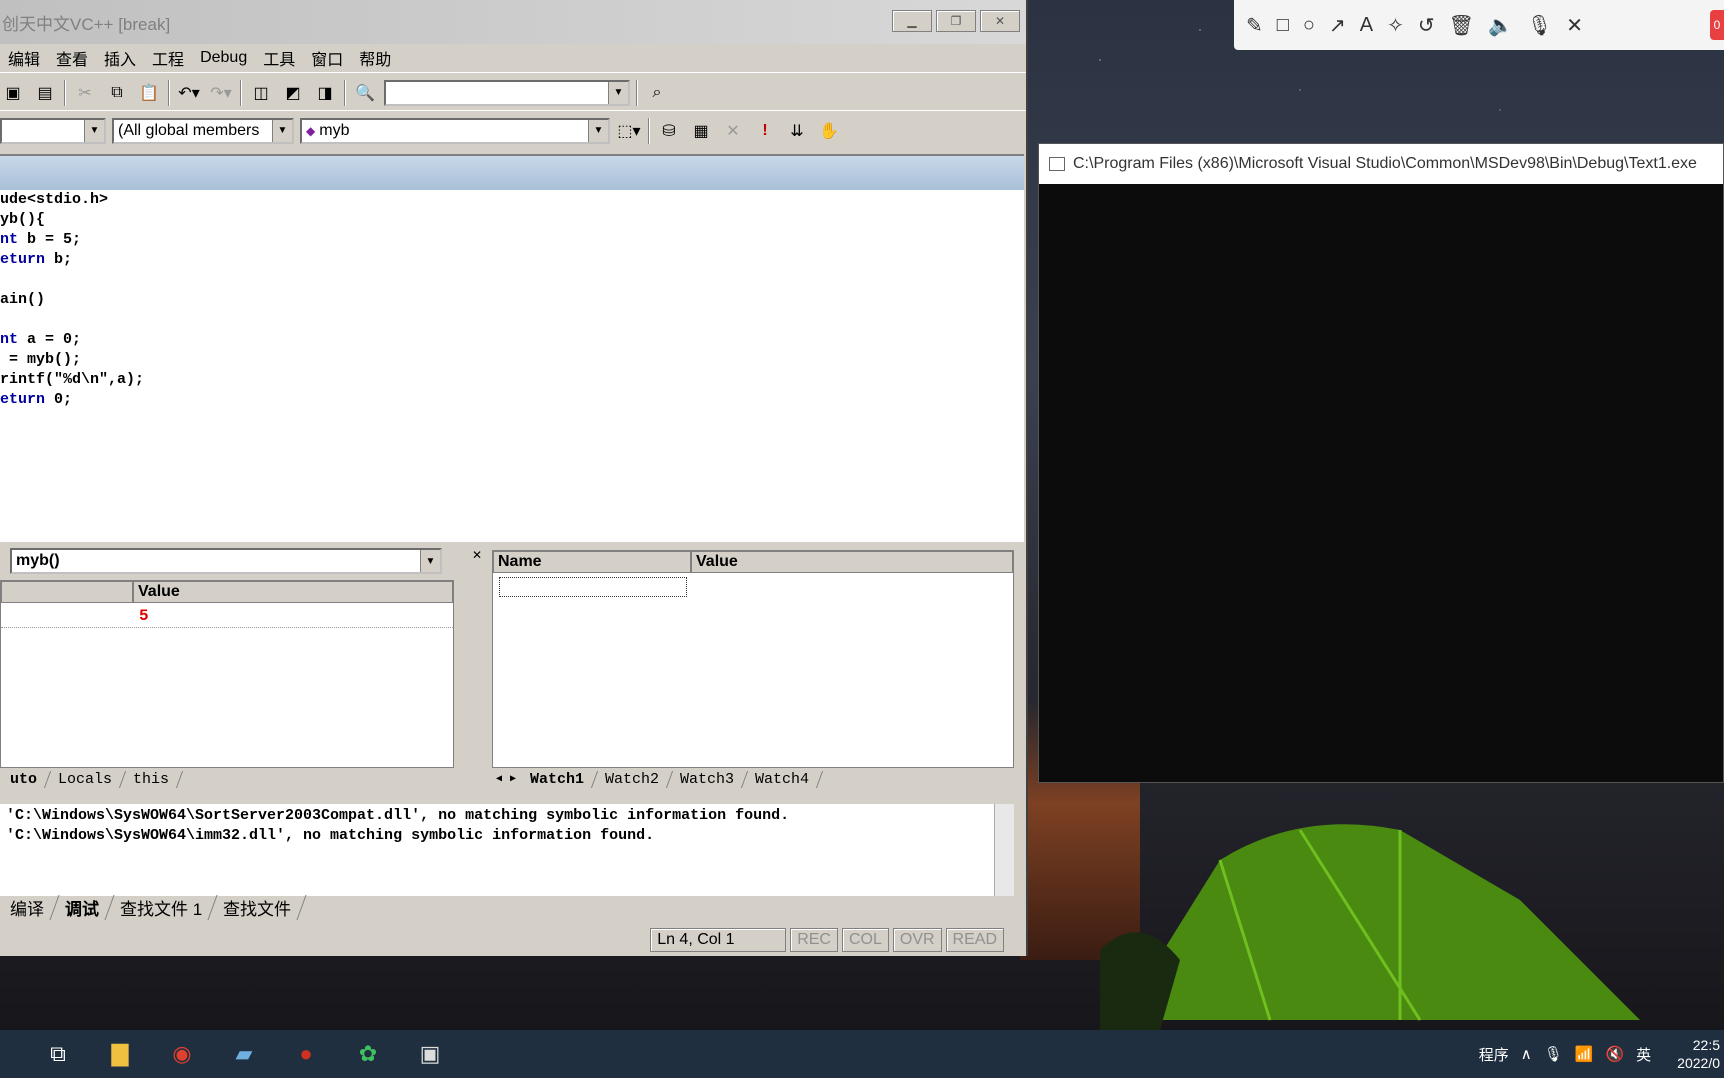 This screenshot has height=1078, width=1724. I want to click on code-line: eturn 0;, so click(512, 400).